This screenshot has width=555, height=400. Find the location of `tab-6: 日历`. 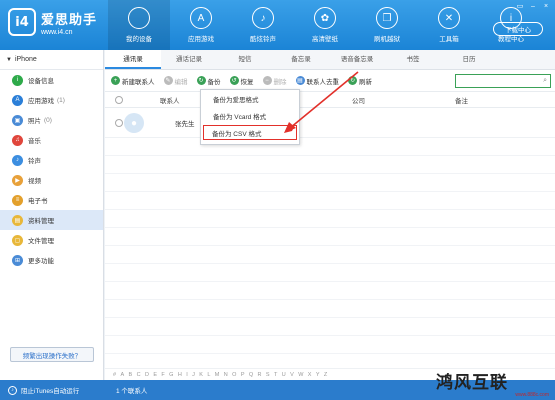

tab-6: 日历 is located at coordinates (469, 59).